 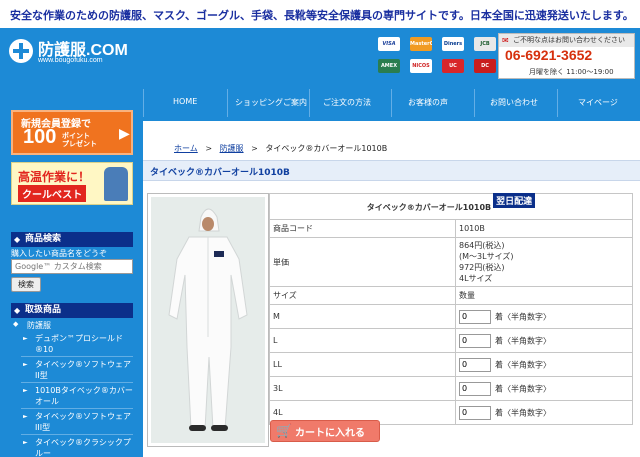 I want to click on table-row: 3L 着〈半角数字〉, so click(x=451, y=388).